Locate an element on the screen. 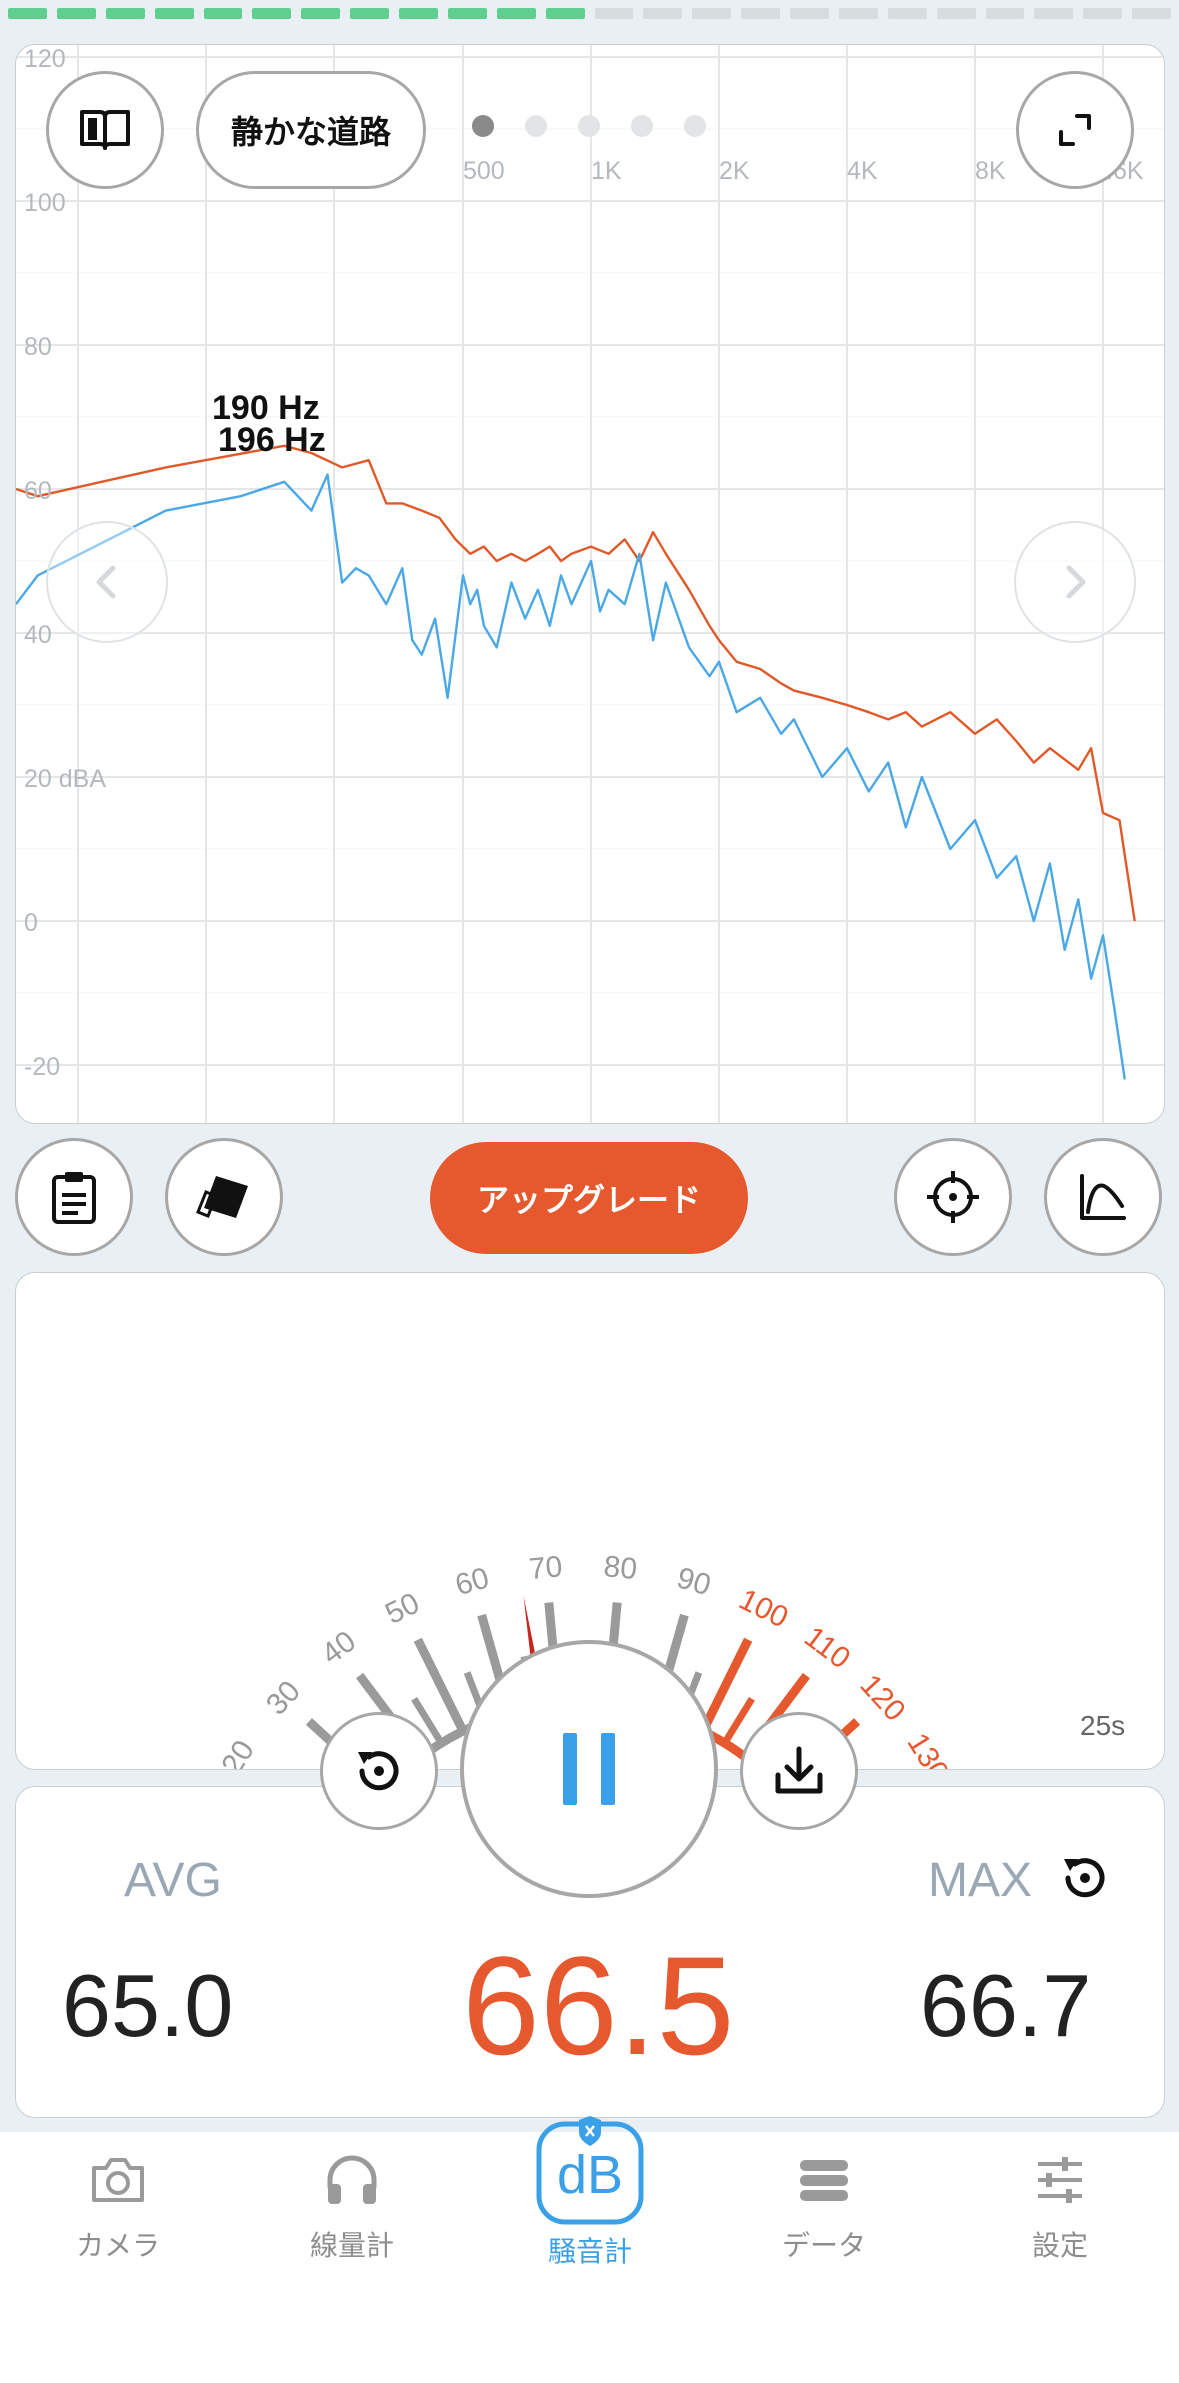  headphones-icon is located at coordinates (352, 2179).